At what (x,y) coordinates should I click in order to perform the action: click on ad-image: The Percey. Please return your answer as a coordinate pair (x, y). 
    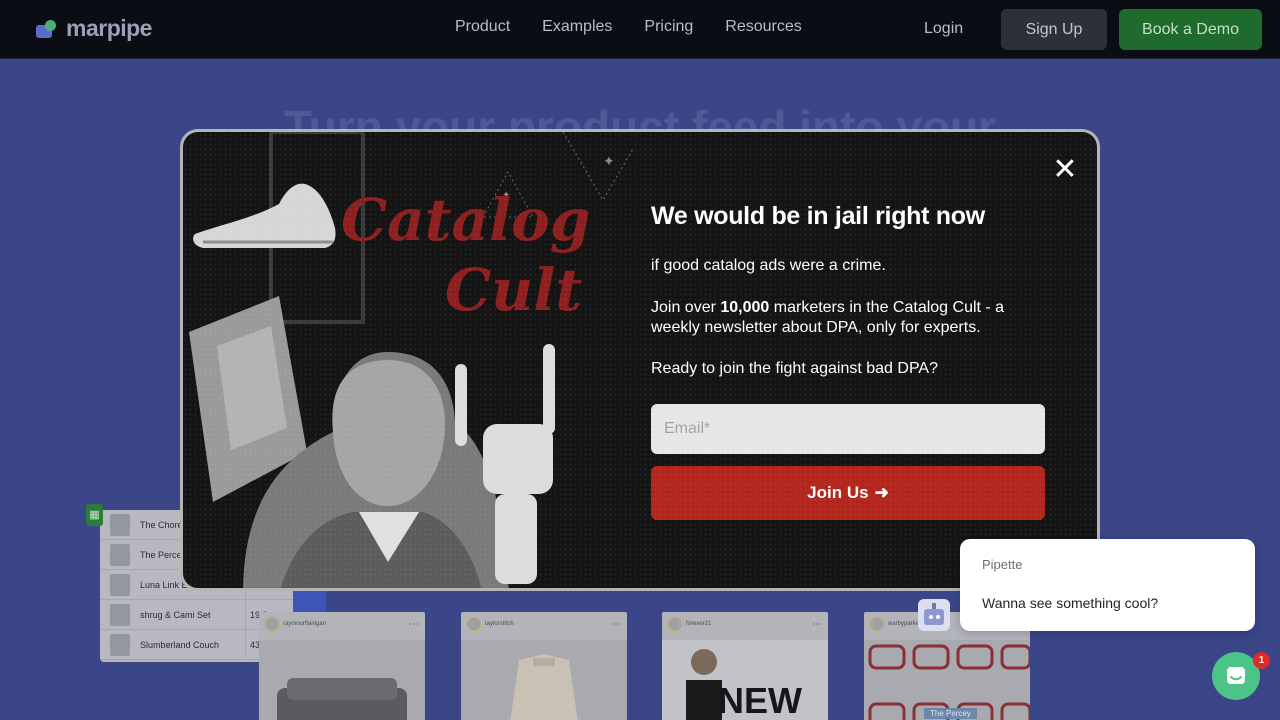
    Looking at the image, I should click on (947, 680).